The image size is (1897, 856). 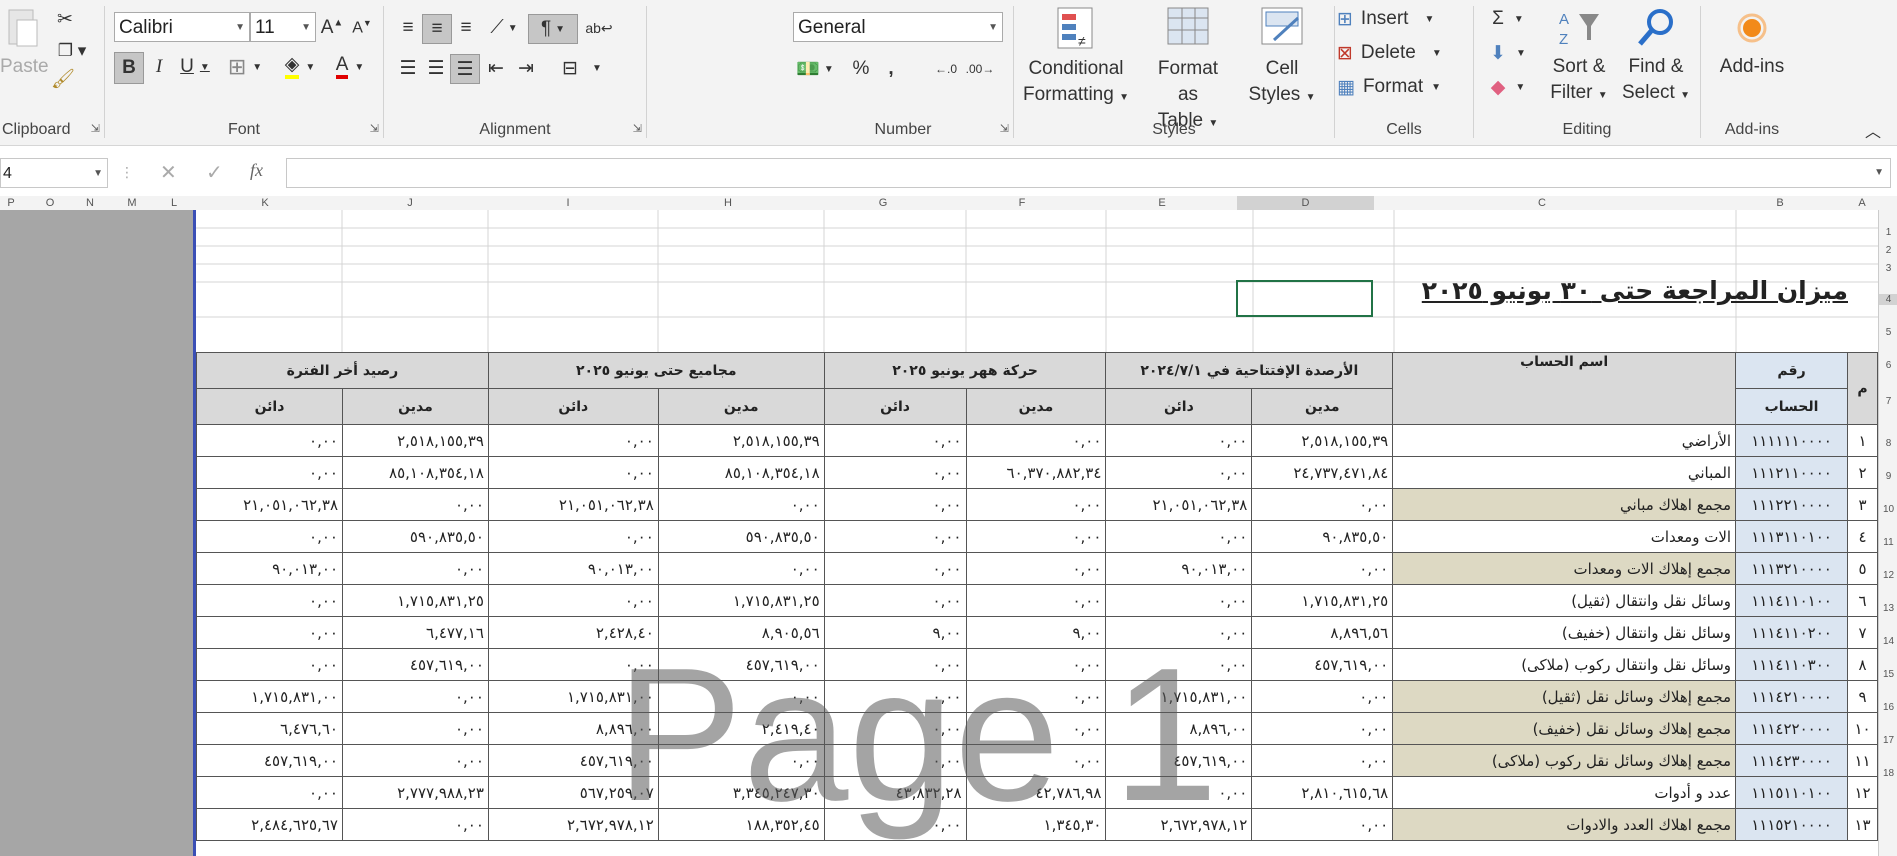 I want to click on column-header: C, so click(x=1542, y=203).